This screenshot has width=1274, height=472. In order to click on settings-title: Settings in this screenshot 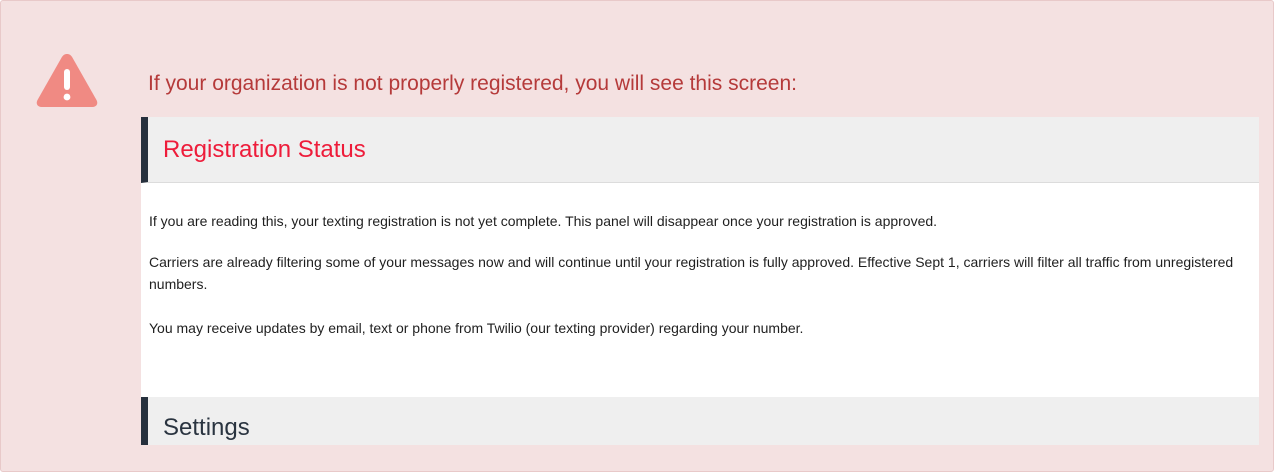, I will do `click(206, 427)`.